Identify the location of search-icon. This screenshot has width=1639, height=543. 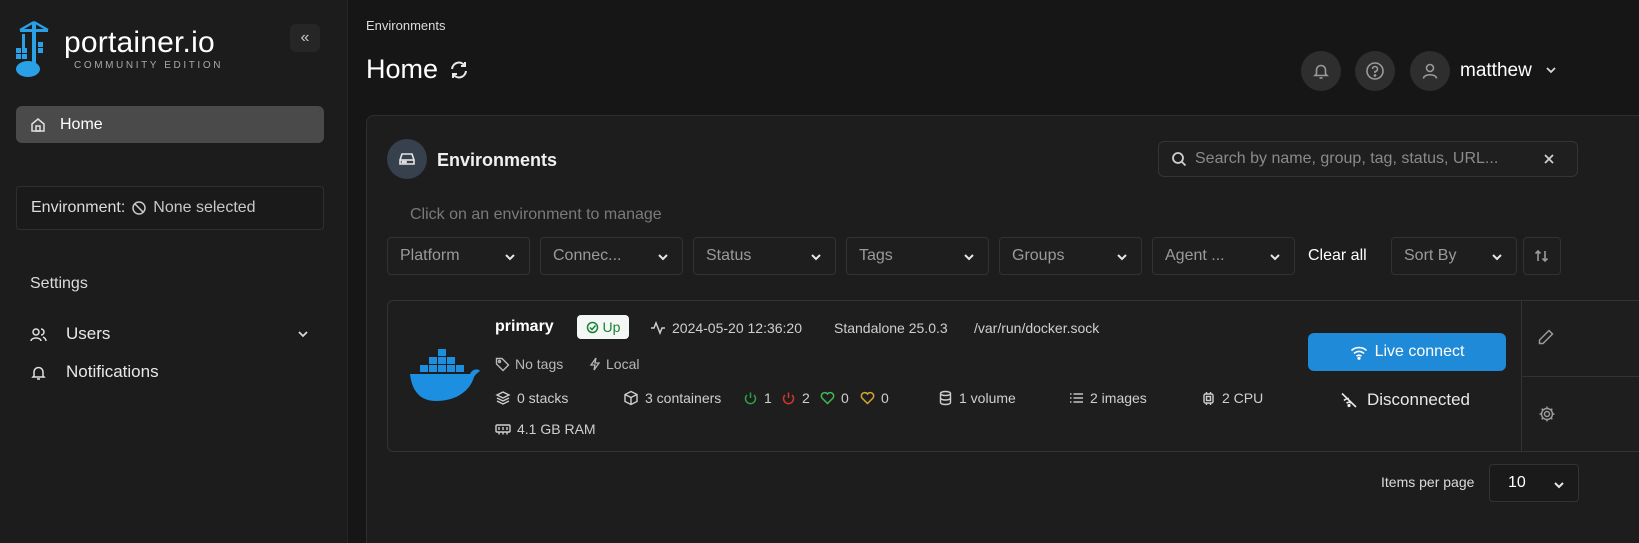
(1179, 159).